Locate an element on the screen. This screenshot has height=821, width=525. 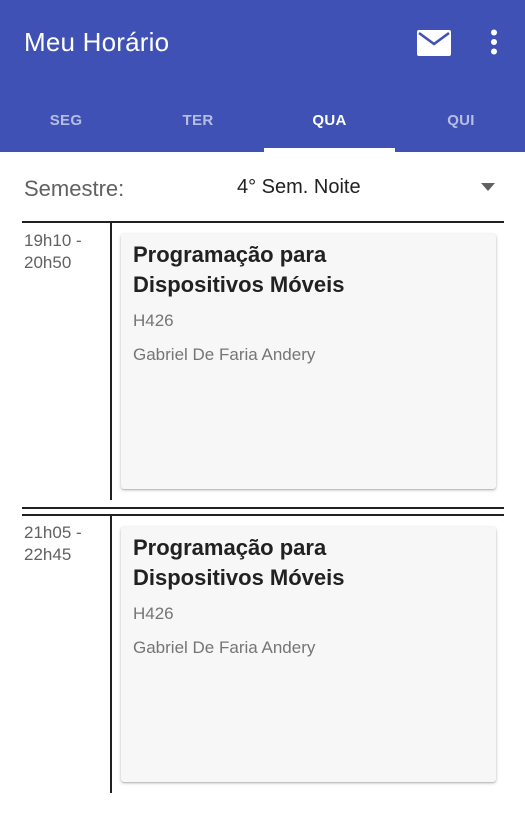
semester-row: Semestre: 4° Sem. Noite is located at coordinates (262, 187).